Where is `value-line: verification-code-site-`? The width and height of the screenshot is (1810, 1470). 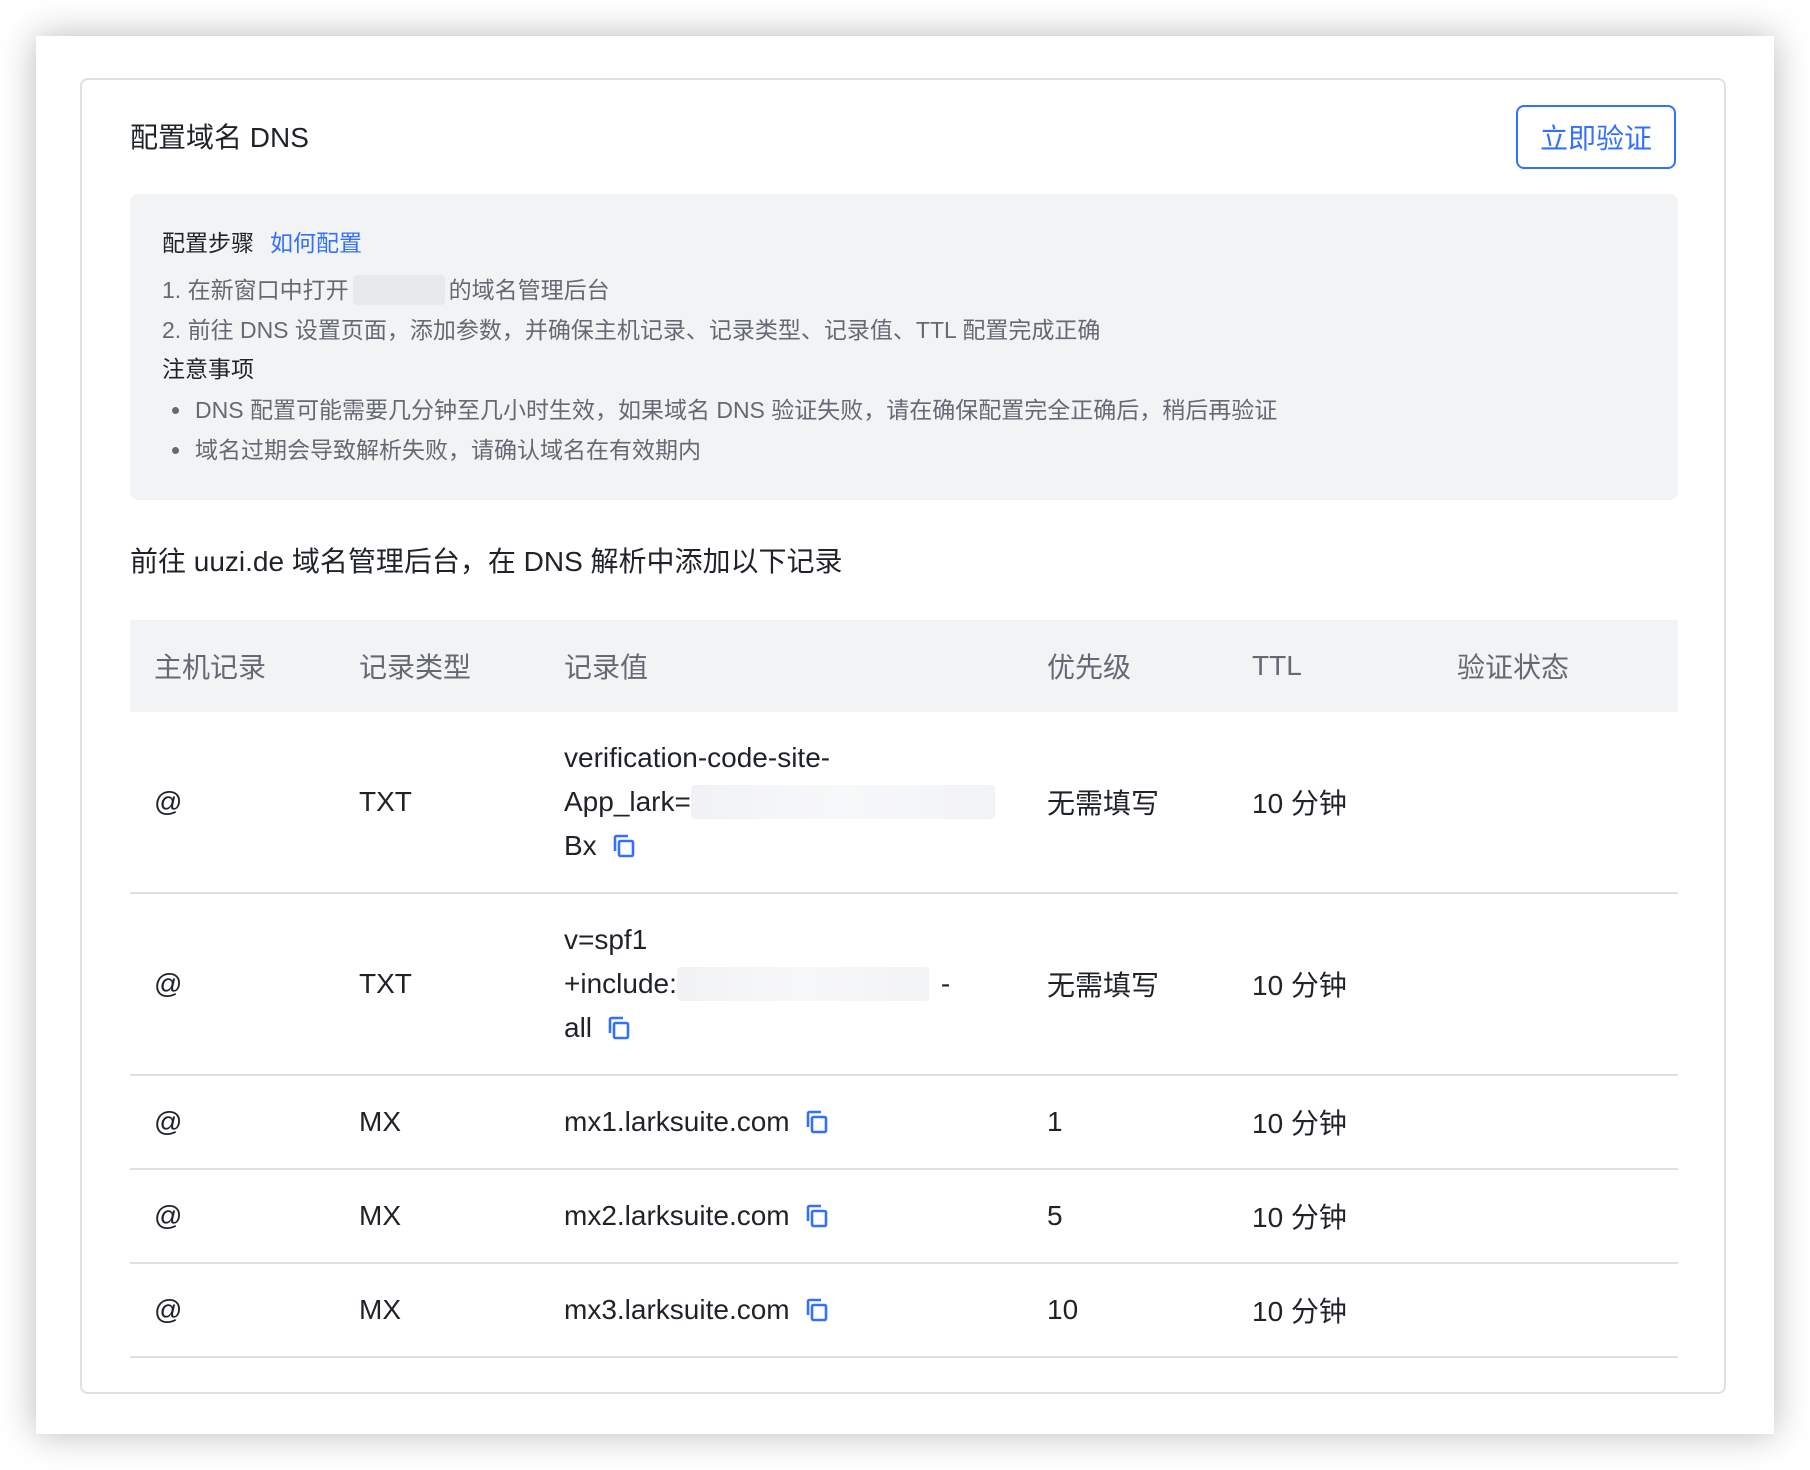 value-line: verification-code-site- is located at coordinates (793, 758).